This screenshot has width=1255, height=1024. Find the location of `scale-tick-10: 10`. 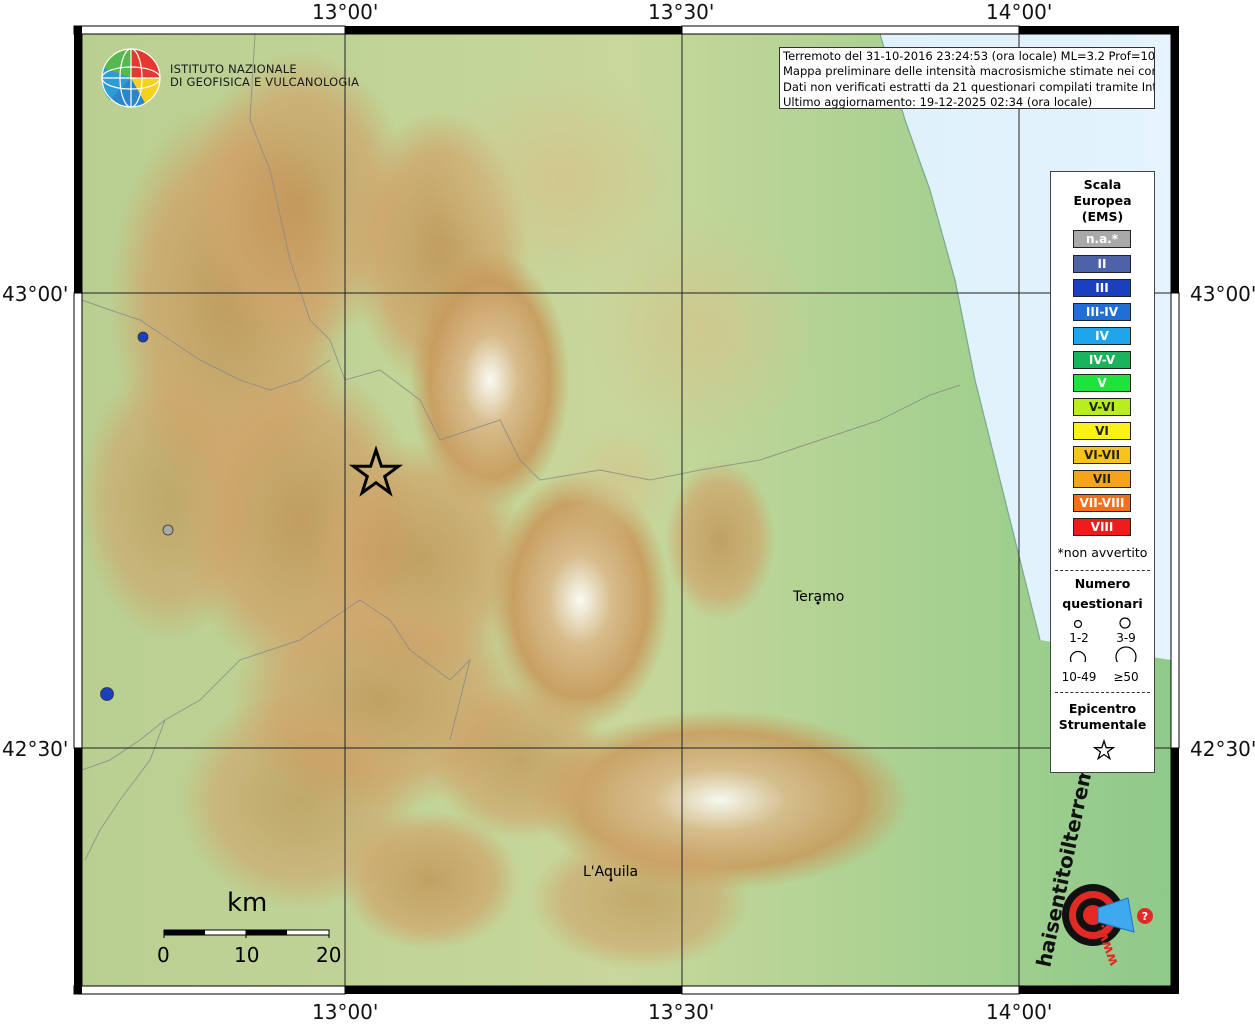

scale-tick-10: 10 is located at coordinates (247, 955).